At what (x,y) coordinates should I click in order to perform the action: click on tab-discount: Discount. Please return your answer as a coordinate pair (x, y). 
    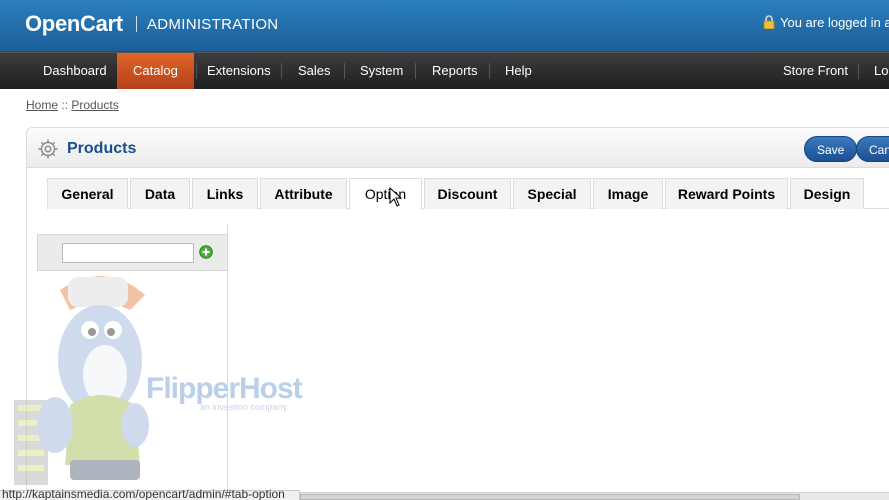
    Looking at the image, I should click on (467, 193).